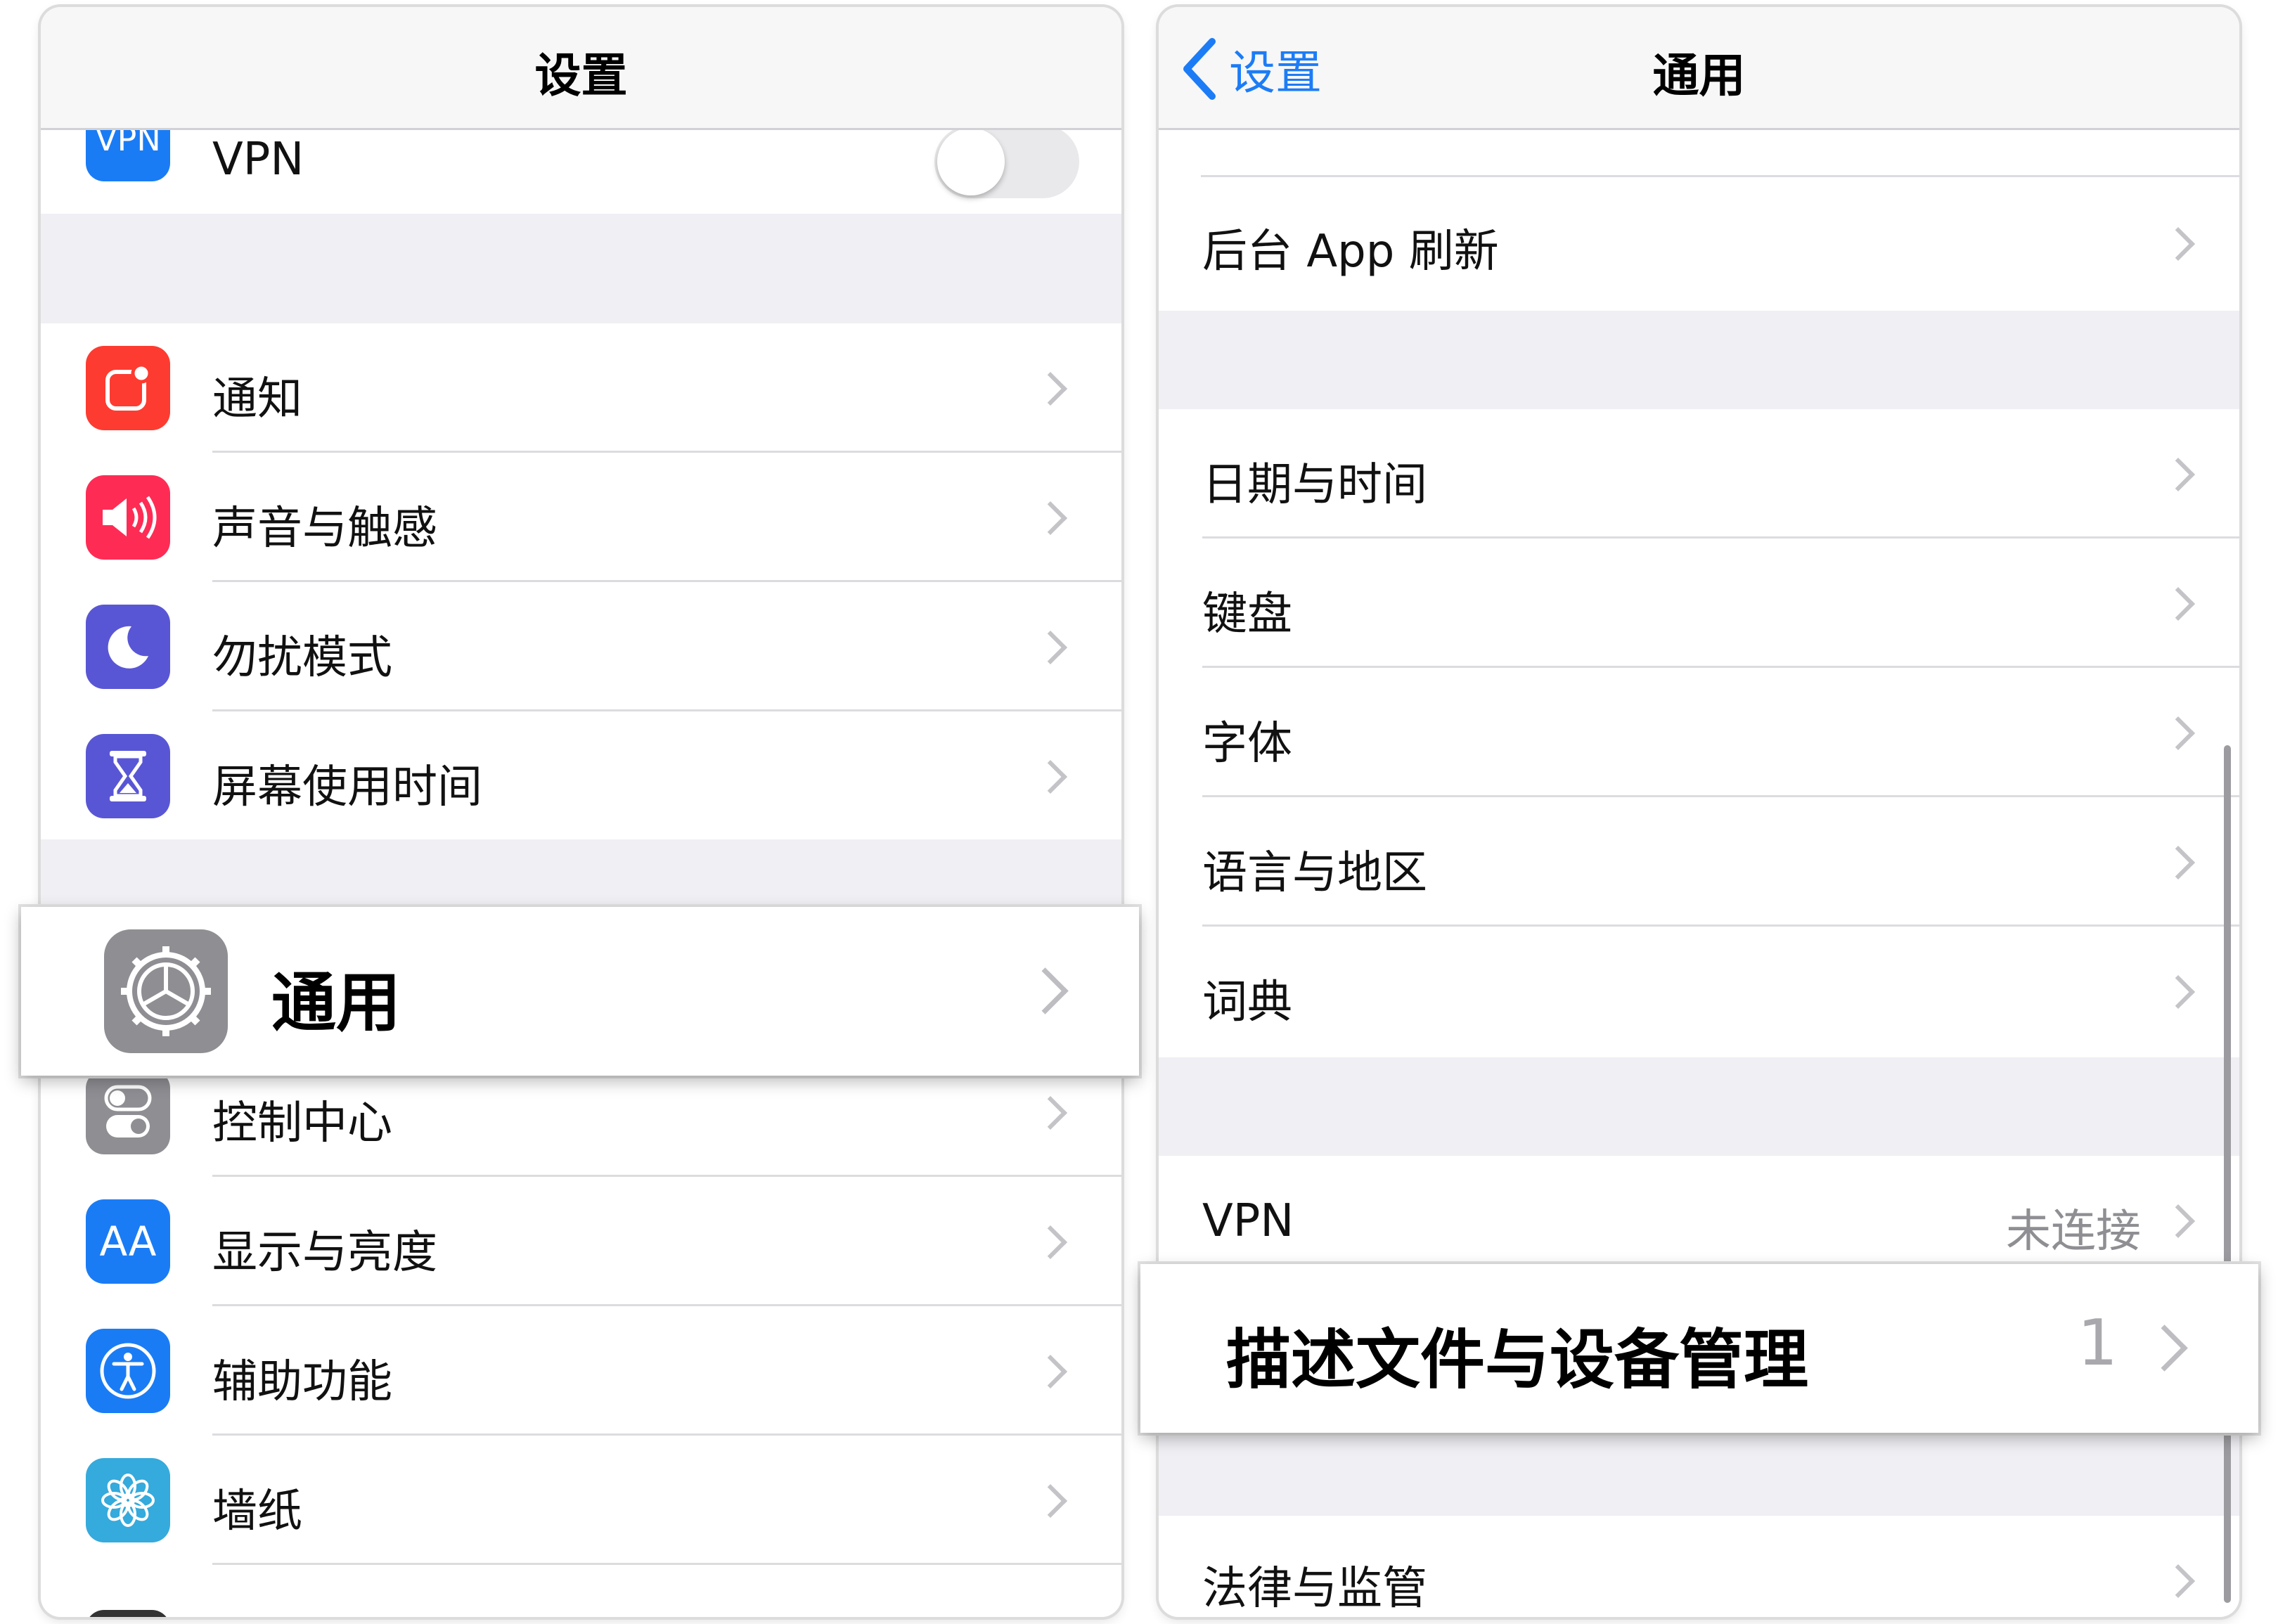  I want to click on settings-item-notifications: 通知, so click(581, 388).